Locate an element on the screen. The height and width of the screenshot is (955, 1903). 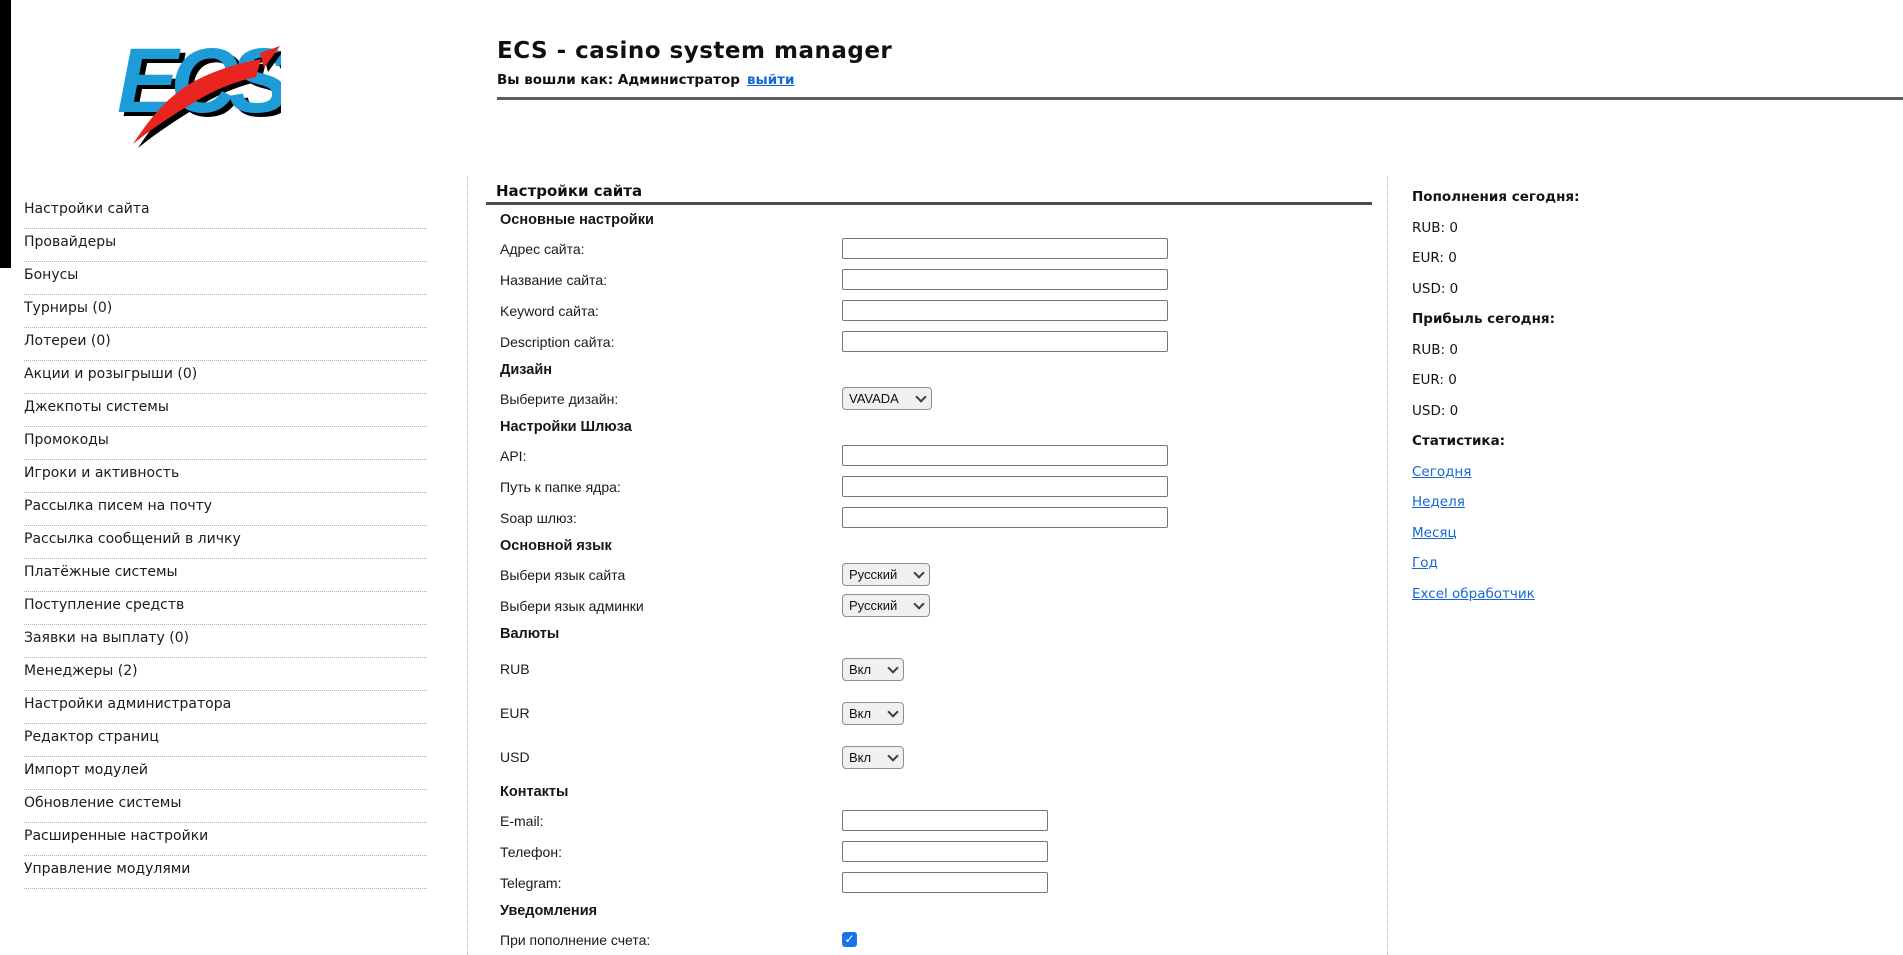
form-row: Выбери язык сайта Русский is located at coordinates (929, 574).